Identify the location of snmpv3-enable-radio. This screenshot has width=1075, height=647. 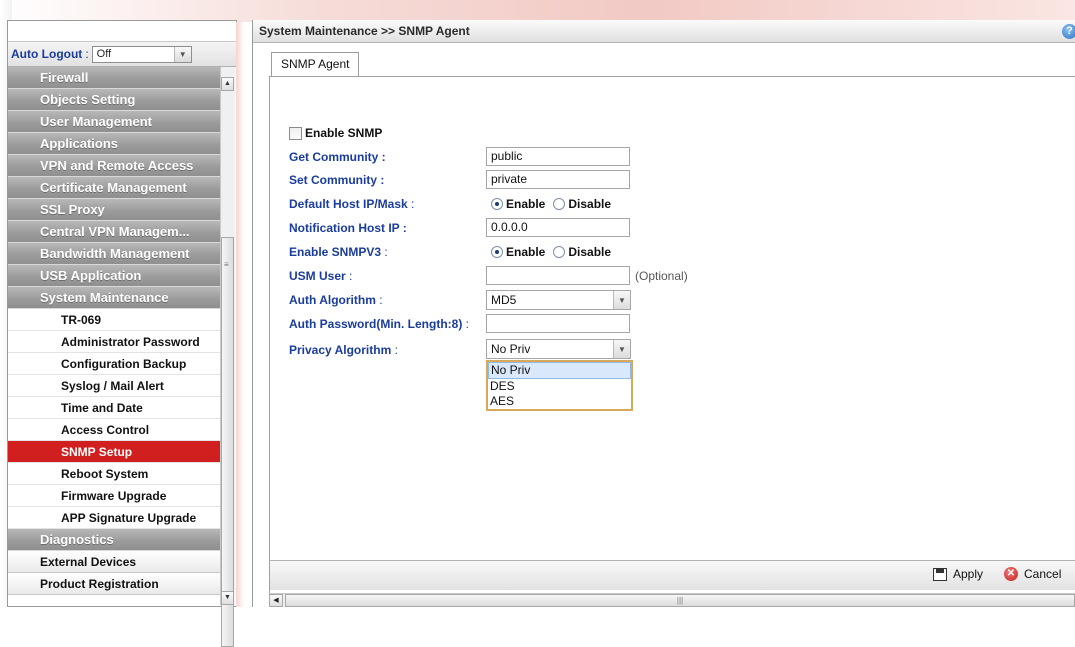
(497, 252).